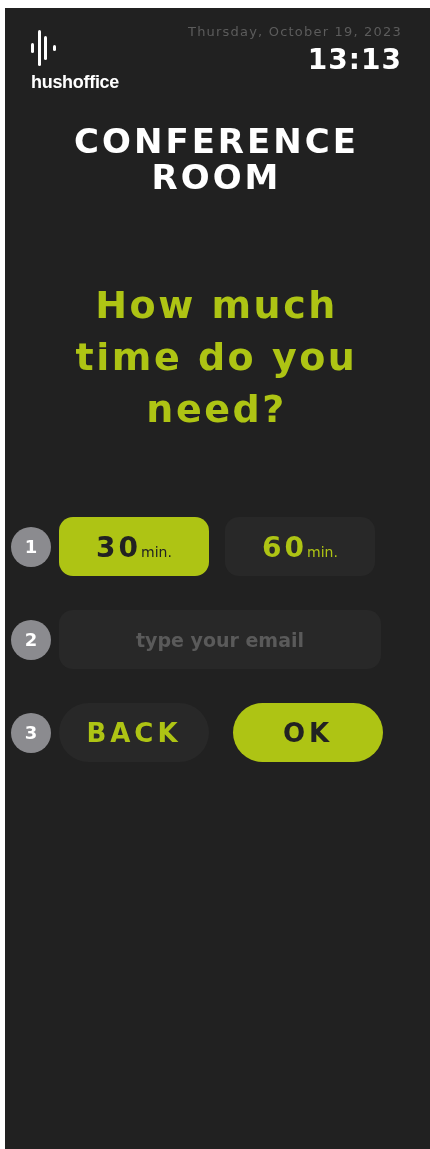 The height and width of the screenshot is (1149, 430). I want to click on logo-text: hushoffice, so click(75, 82).